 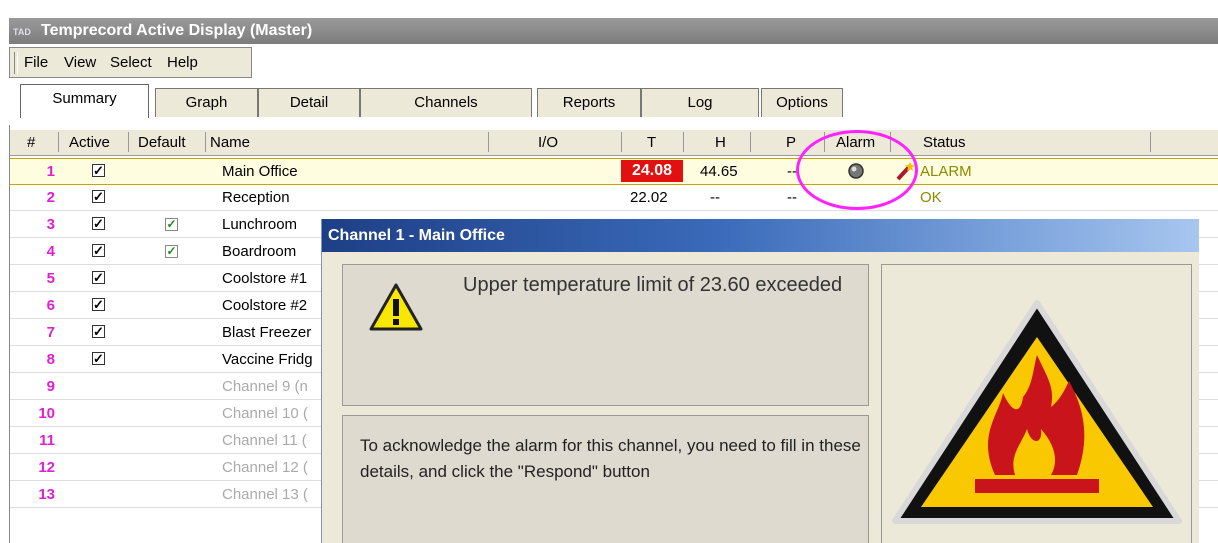 What do you see at coordinates (264, 440) in the screenshot?
I see `channel-name: Channel 11 (` at bounding box center [264, 440].